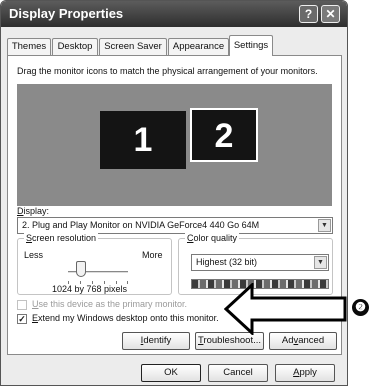 The width and height of the screenshot is (373, 386). Describe the element at coordinates (174, 14) in the screenshot. I see `title-bar: Display Properties ? ✕` at that location.